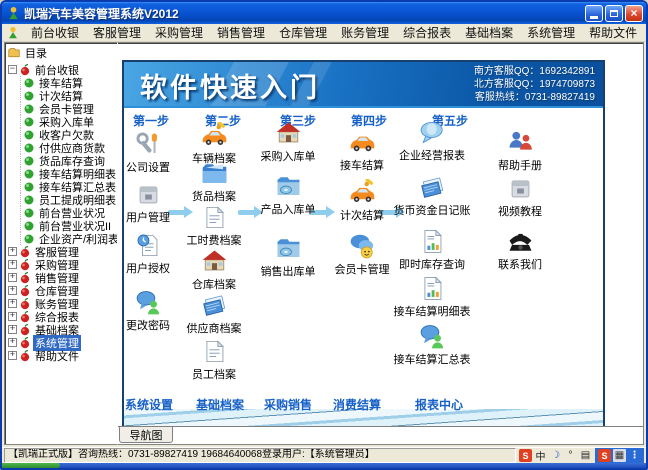  What do you see at coordinates (432, 187) in the screenshot?
I see `pages-icon` at bounding box center [432, 187].